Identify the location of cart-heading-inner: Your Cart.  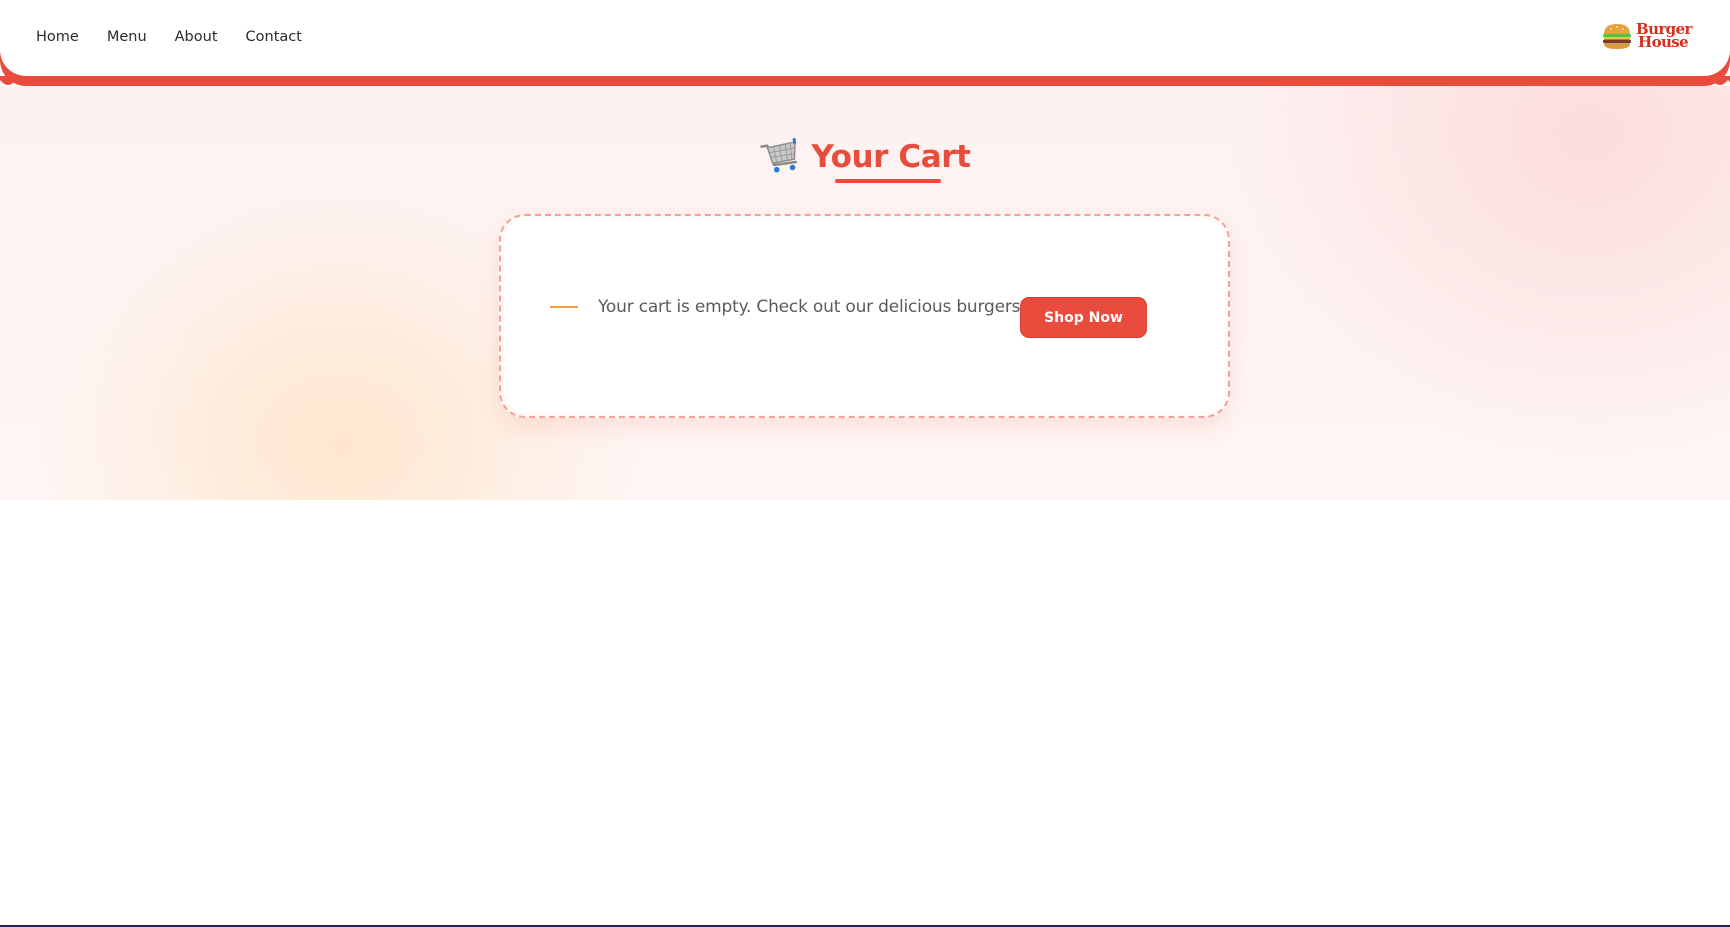
(865, 158).